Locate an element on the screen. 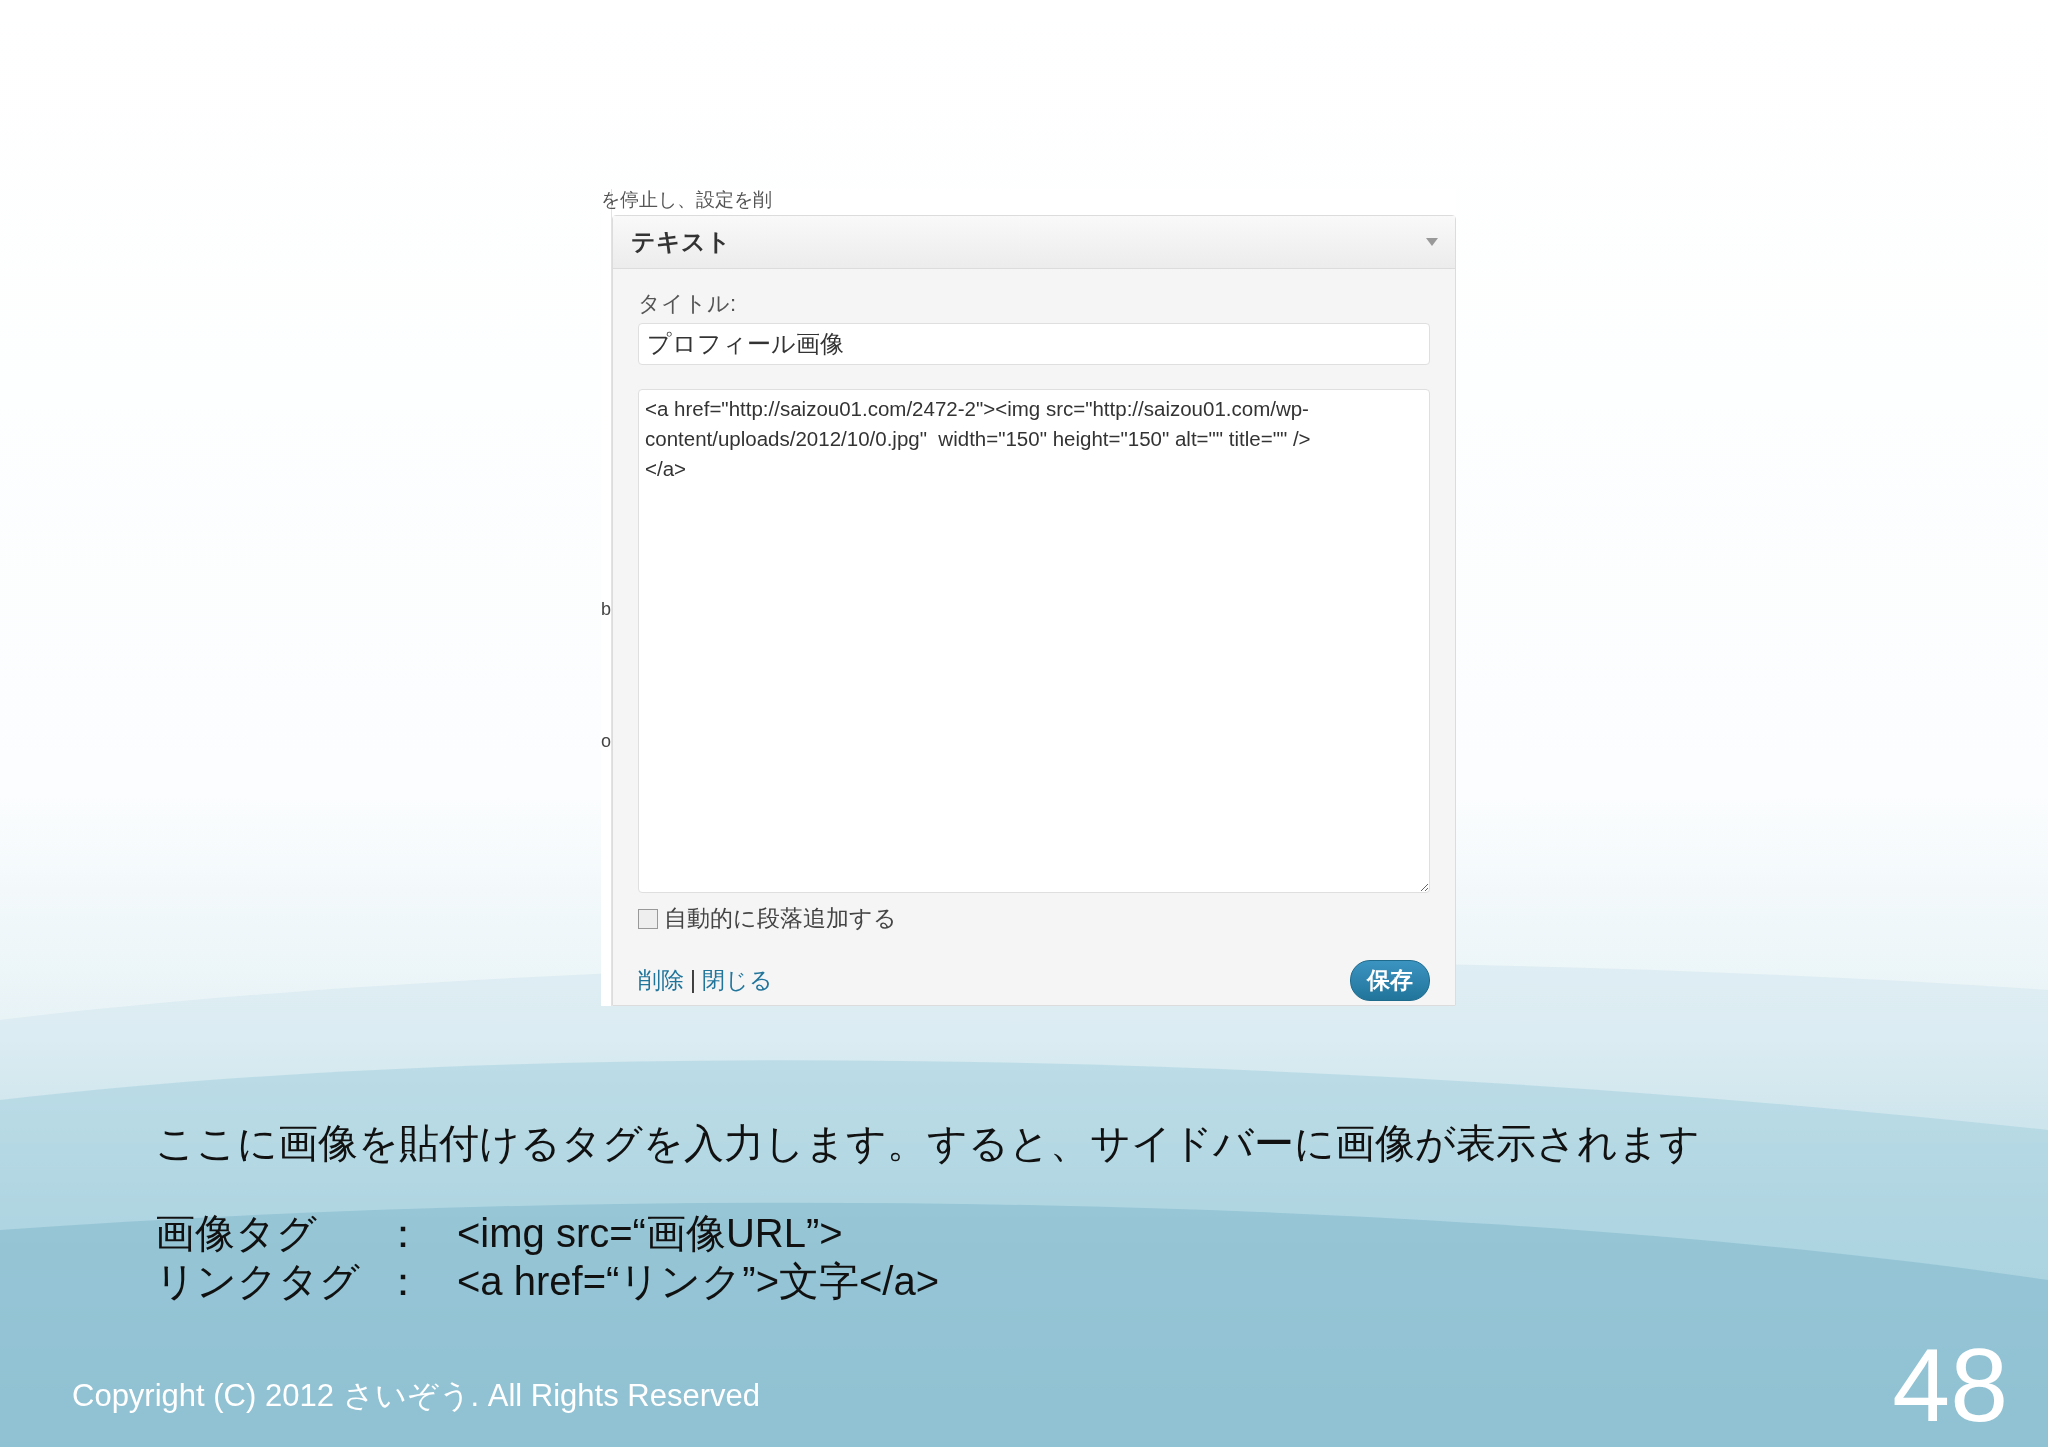 Image resolution: width=2048 pixels, height=1447 pixels. tag-example: <a href=“リンク”>文字</a> is located at coordinates (699, 1281).